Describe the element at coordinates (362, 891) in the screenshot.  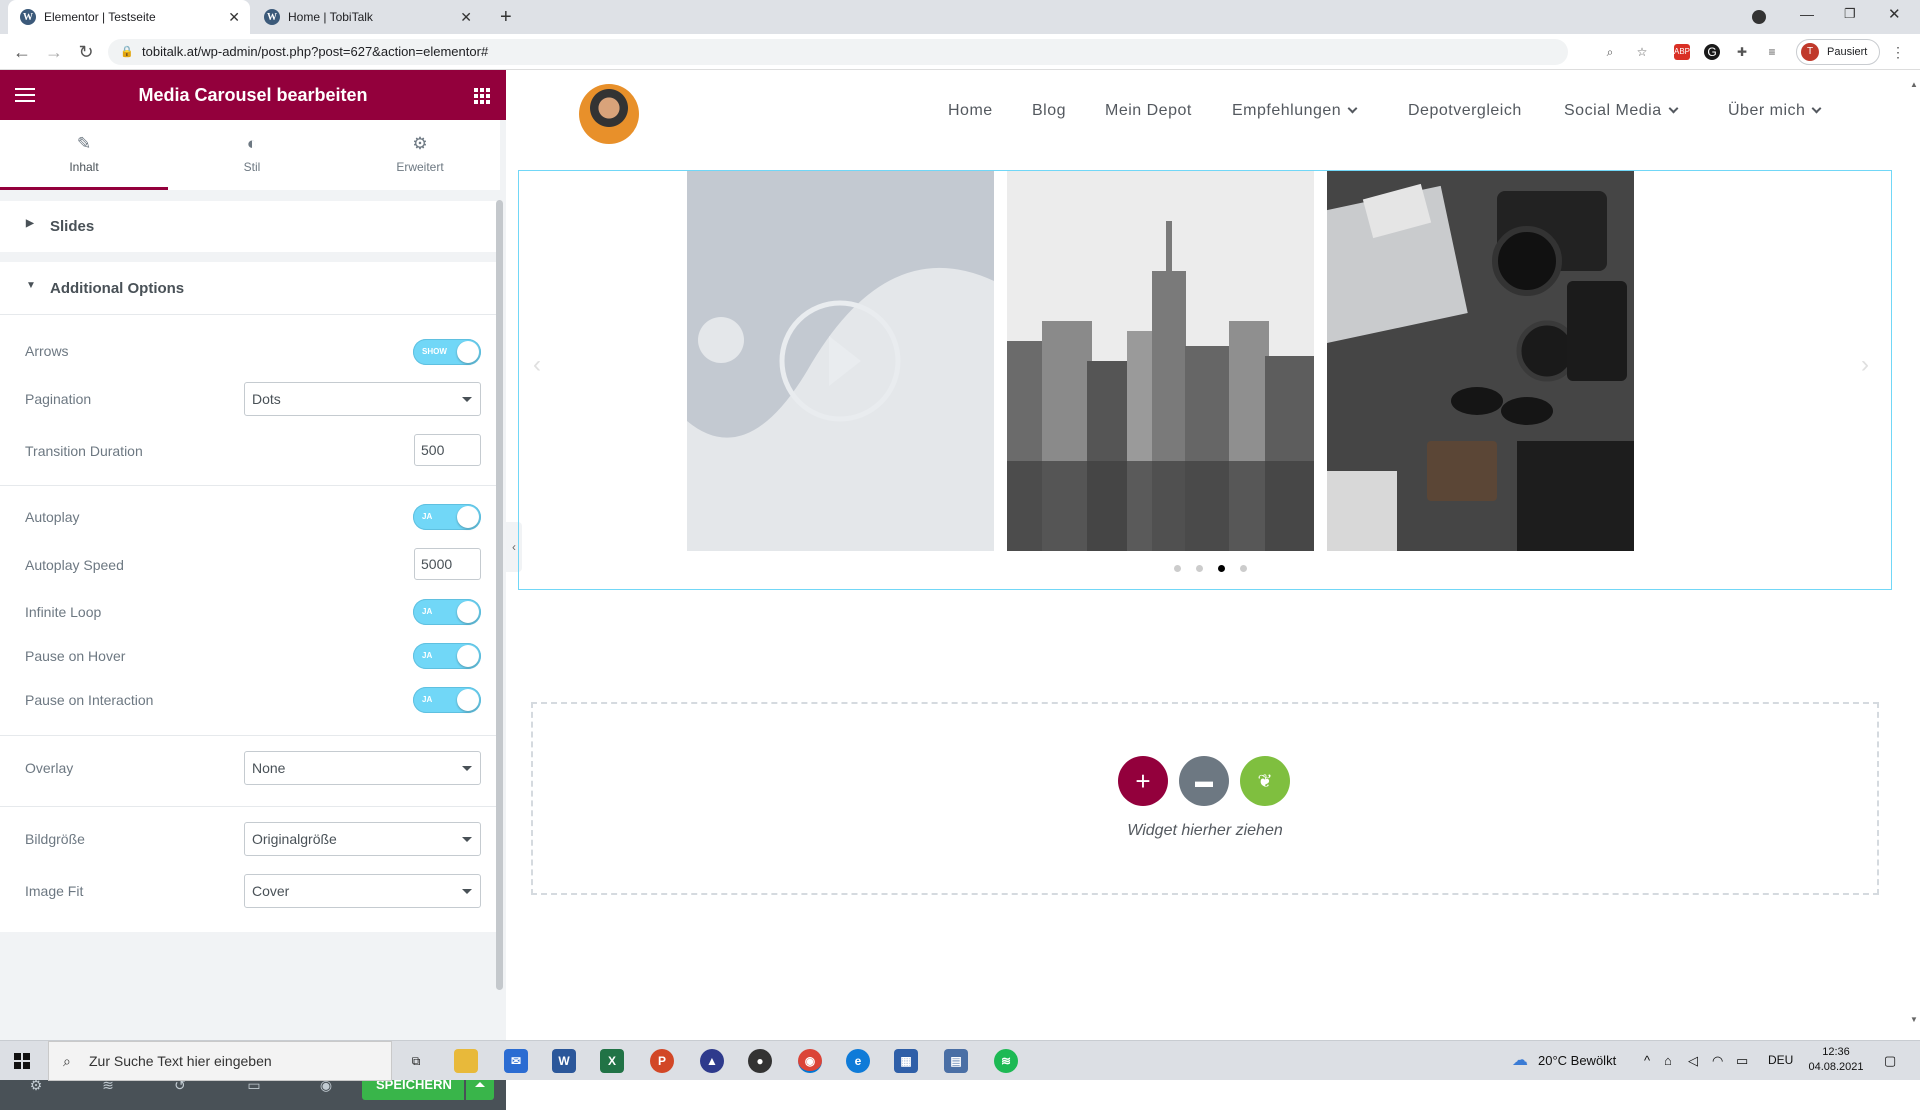
I see `image-fit-select: Cover` at that location.